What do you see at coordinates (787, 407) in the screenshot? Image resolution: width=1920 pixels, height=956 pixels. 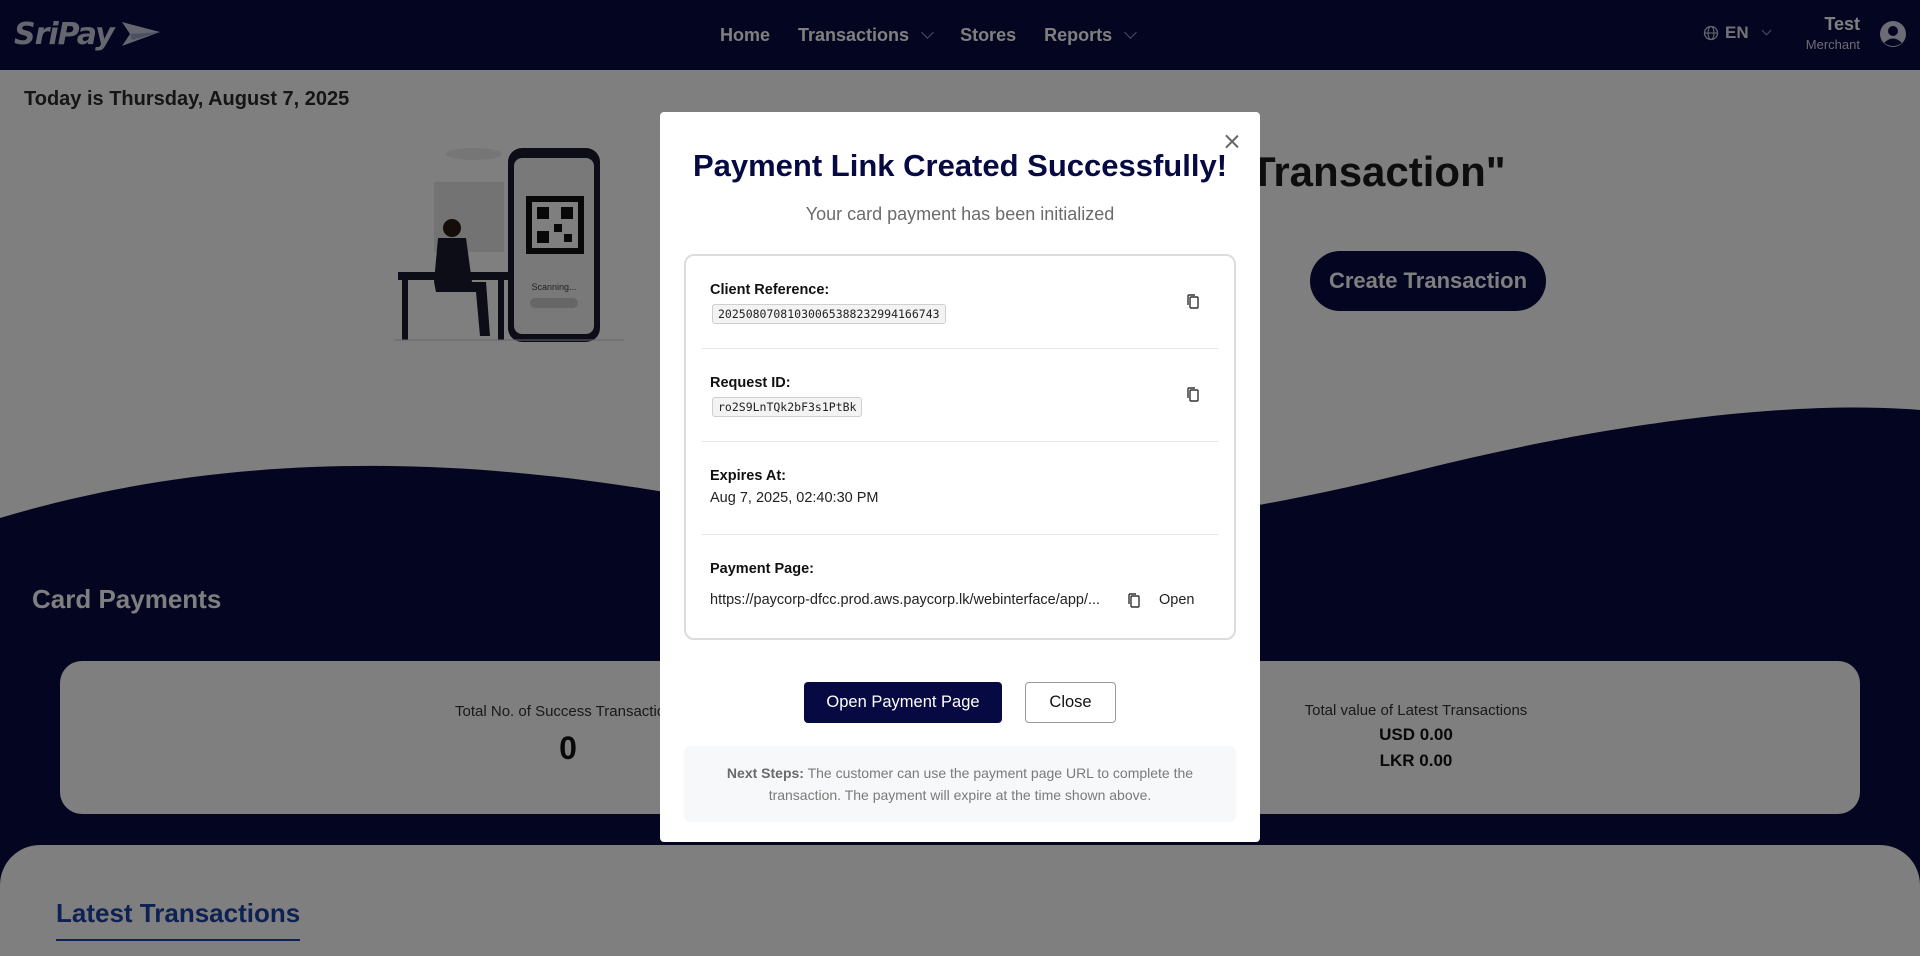 I see `request-id-value: ro2S9LnTQk2bF3s1PtBk` at bounding box center [787, 407].